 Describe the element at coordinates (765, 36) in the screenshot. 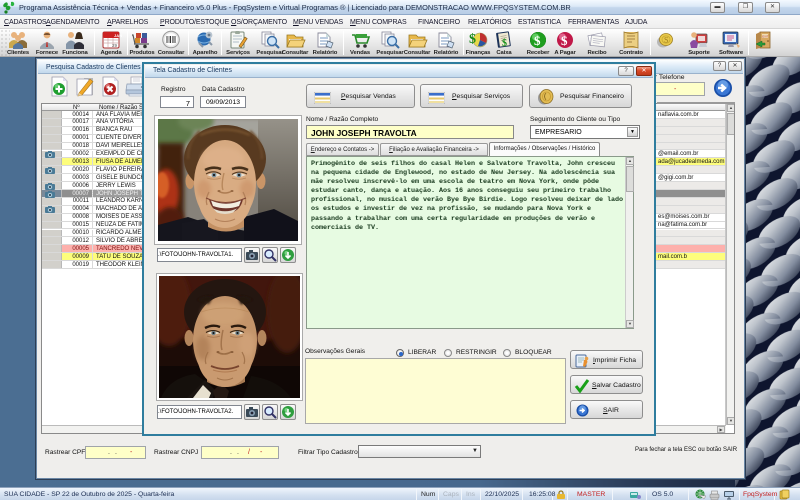

I see `svg-text: EXIT` at that location.